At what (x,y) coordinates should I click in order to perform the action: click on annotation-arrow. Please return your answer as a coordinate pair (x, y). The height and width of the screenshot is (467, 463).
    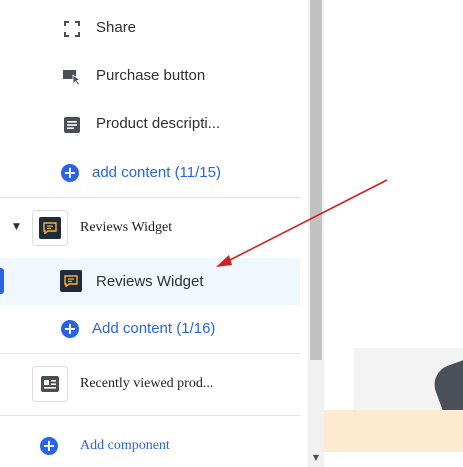
    Looking at the image, I should click on (302, 223).